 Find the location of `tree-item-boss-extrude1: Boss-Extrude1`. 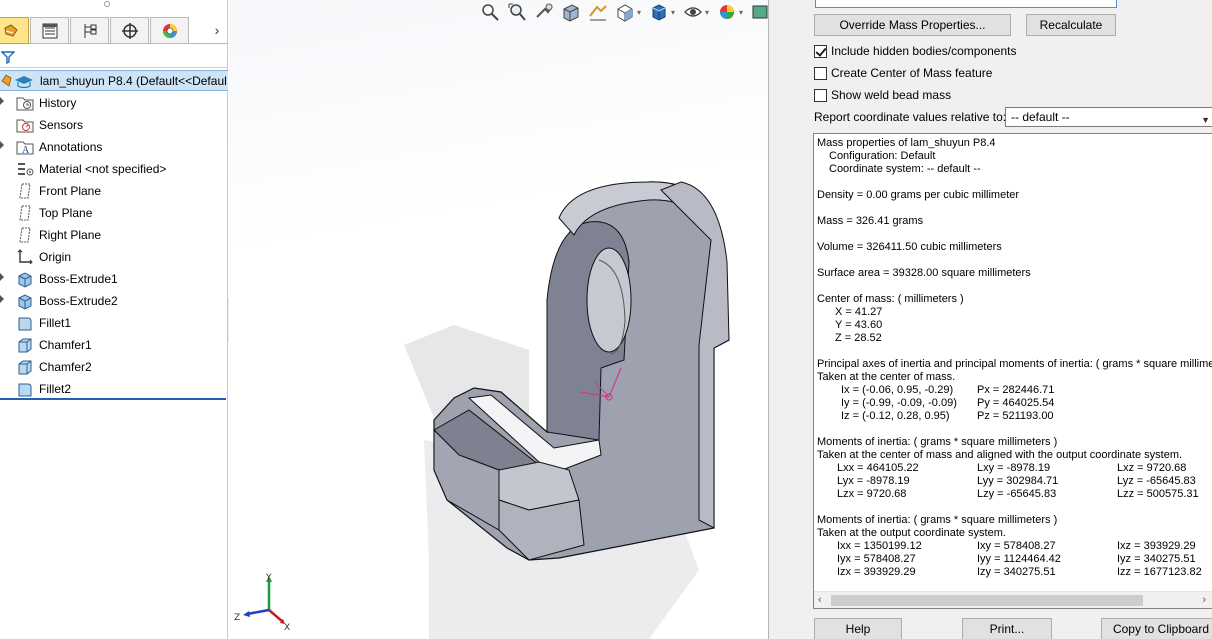

tree-item-boss-extrude1: Boss-Extrude1 is located at coordinates (114, 279).